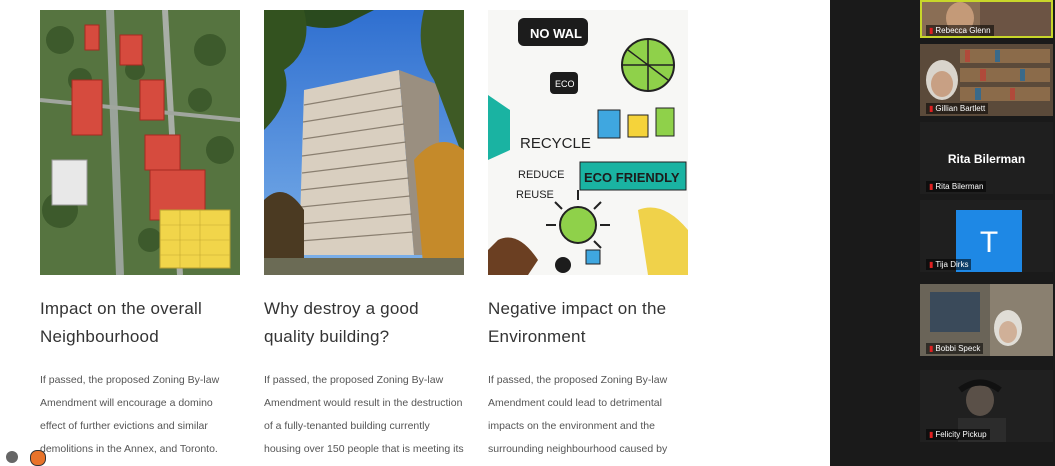 Image resolution: width=1055 pixels, height=466 pixels. What do you see at coordinates (140, 142) in the screenshot?
I see `aerial-neighbourhood-image` at bounding box center [140, 142].